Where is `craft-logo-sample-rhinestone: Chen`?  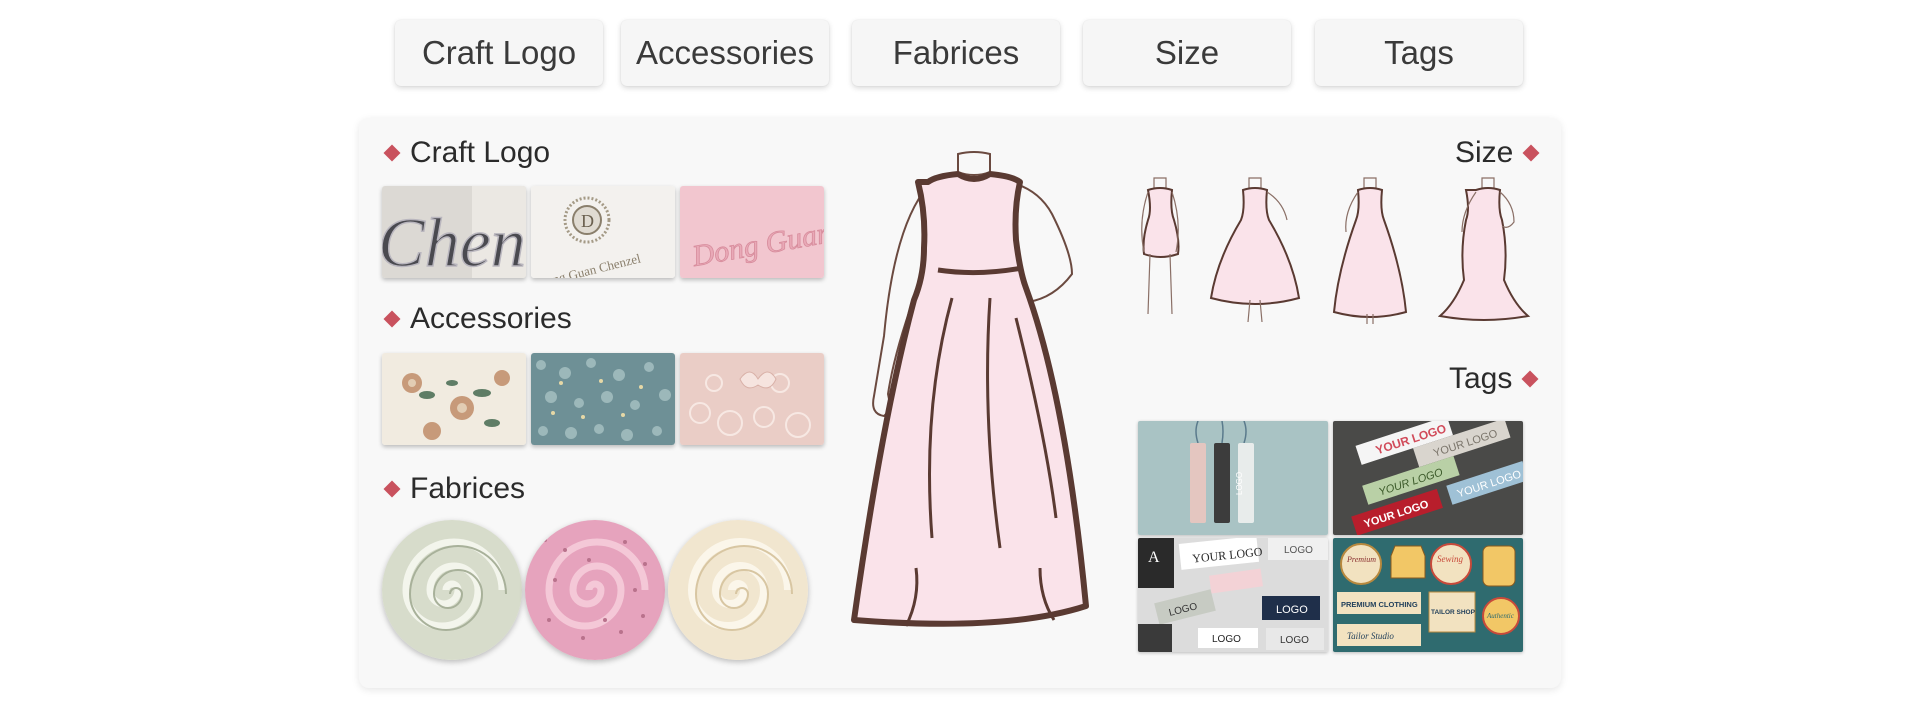 craft-logo-sample-rhinestone: Chen is located at coordinates (454, 232).